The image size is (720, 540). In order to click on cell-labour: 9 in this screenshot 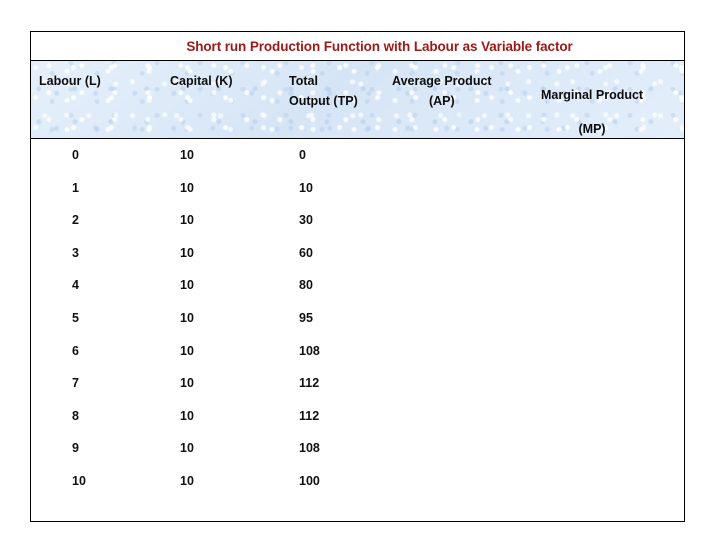, I will do `click(75, 448)`.